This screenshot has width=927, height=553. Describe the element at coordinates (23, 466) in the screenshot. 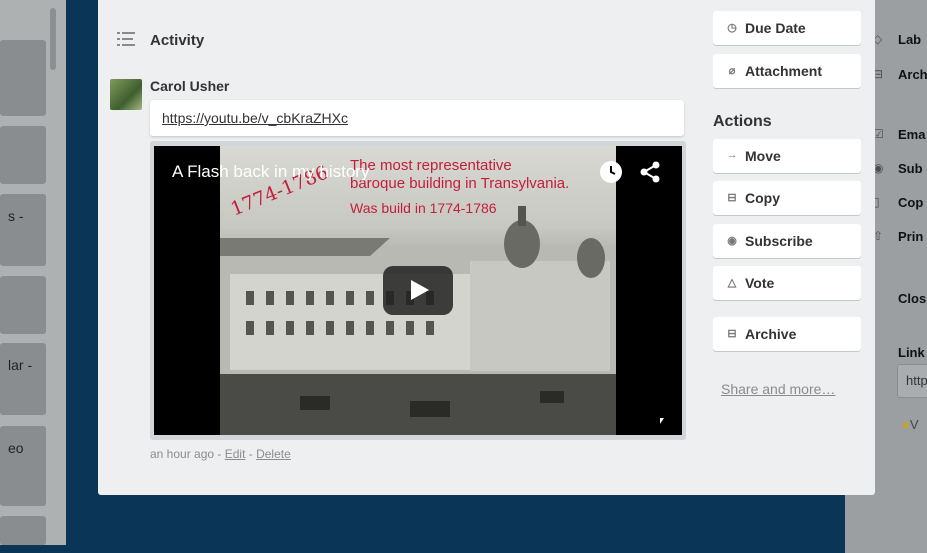

I see `background-card: eo` at that location.